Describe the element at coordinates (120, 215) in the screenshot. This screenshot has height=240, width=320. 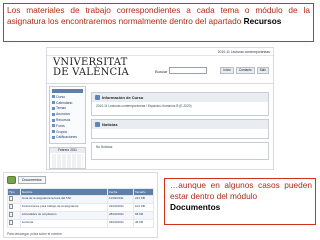
I see `document-date: 28/02/2011` at that location.